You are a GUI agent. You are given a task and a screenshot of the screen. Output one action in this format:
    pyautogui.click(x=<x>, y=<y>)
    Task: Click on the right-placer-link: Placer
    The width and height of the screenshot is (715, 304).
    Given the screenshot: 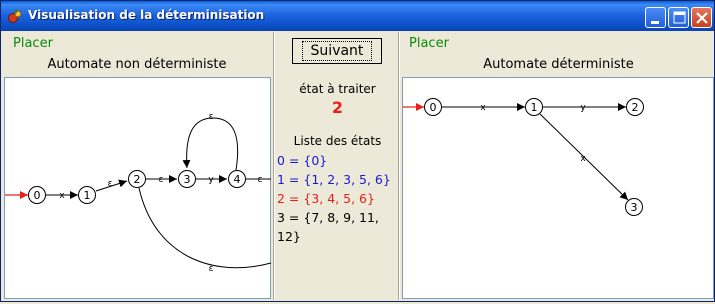 What is the action you would take?
    pyautogui.click(x=429, y=43)
    